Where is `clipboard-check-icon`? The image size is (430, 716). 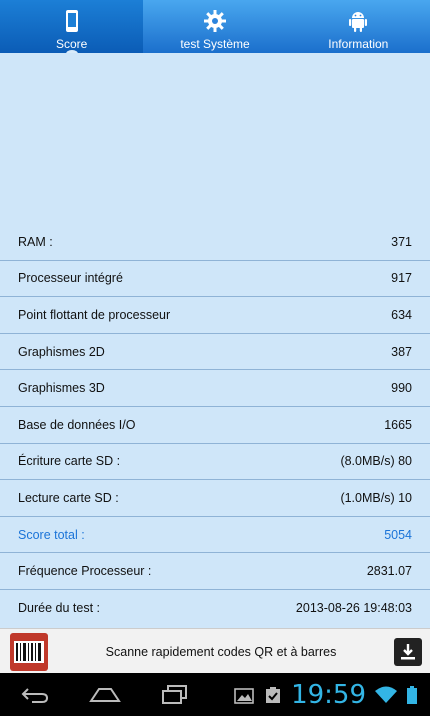
clipboard-check-icon is located at coordinates (273, 694).